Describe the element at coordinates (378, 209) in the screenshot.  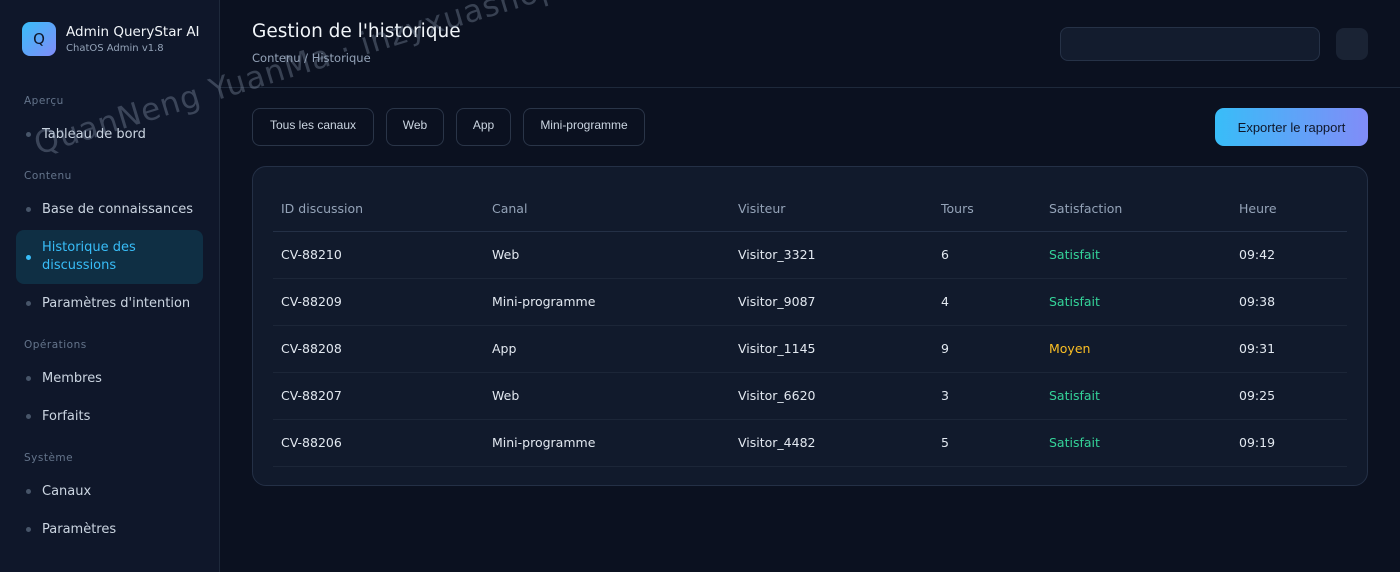
I see `column-header-id: ID discussion` at that location.